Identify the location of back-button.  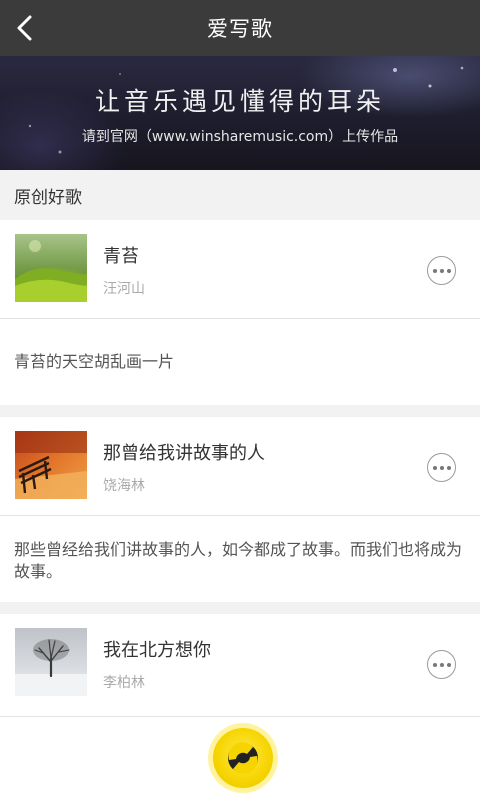
(24, 28).